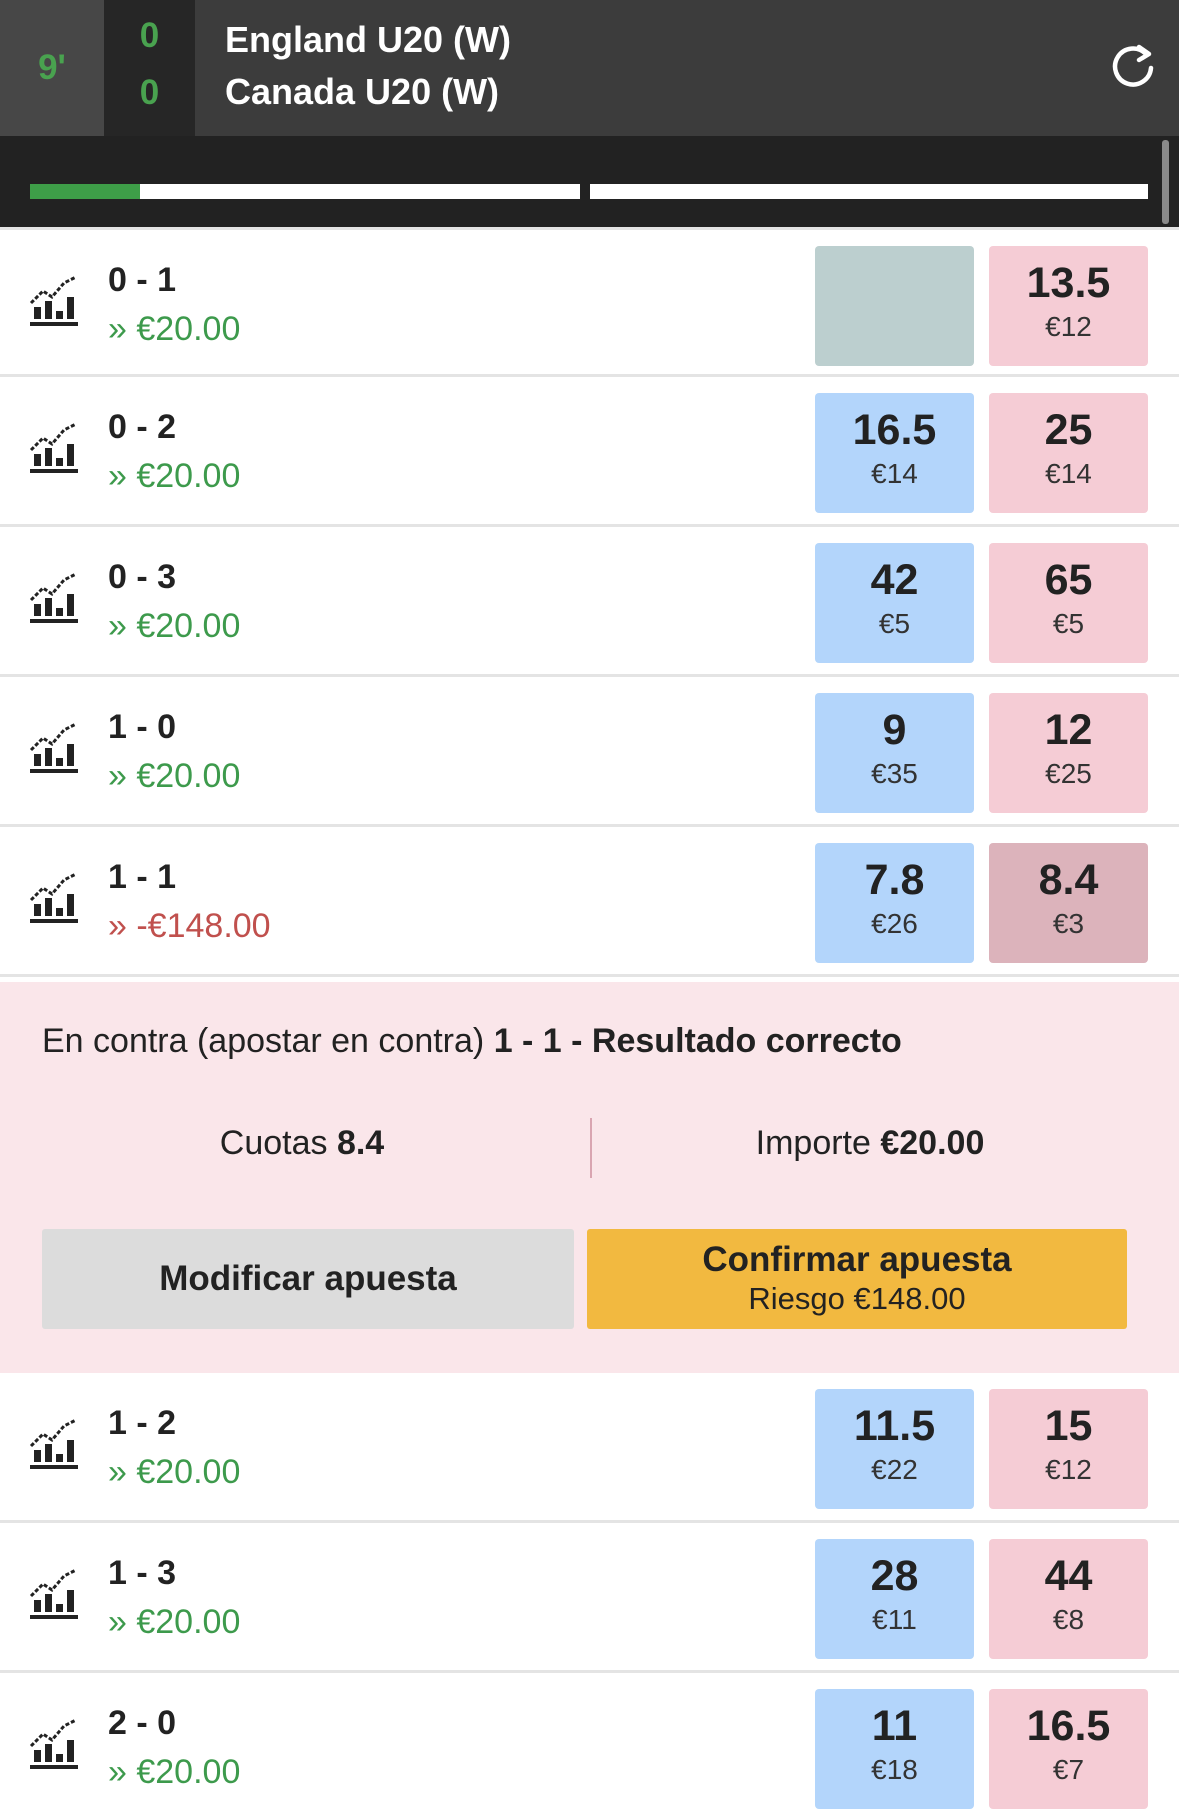 The image size is (1179, 1814). Describe the element at coordinates (813, 1143) in the screenshot. I see `stake-label: Importe` at that location.